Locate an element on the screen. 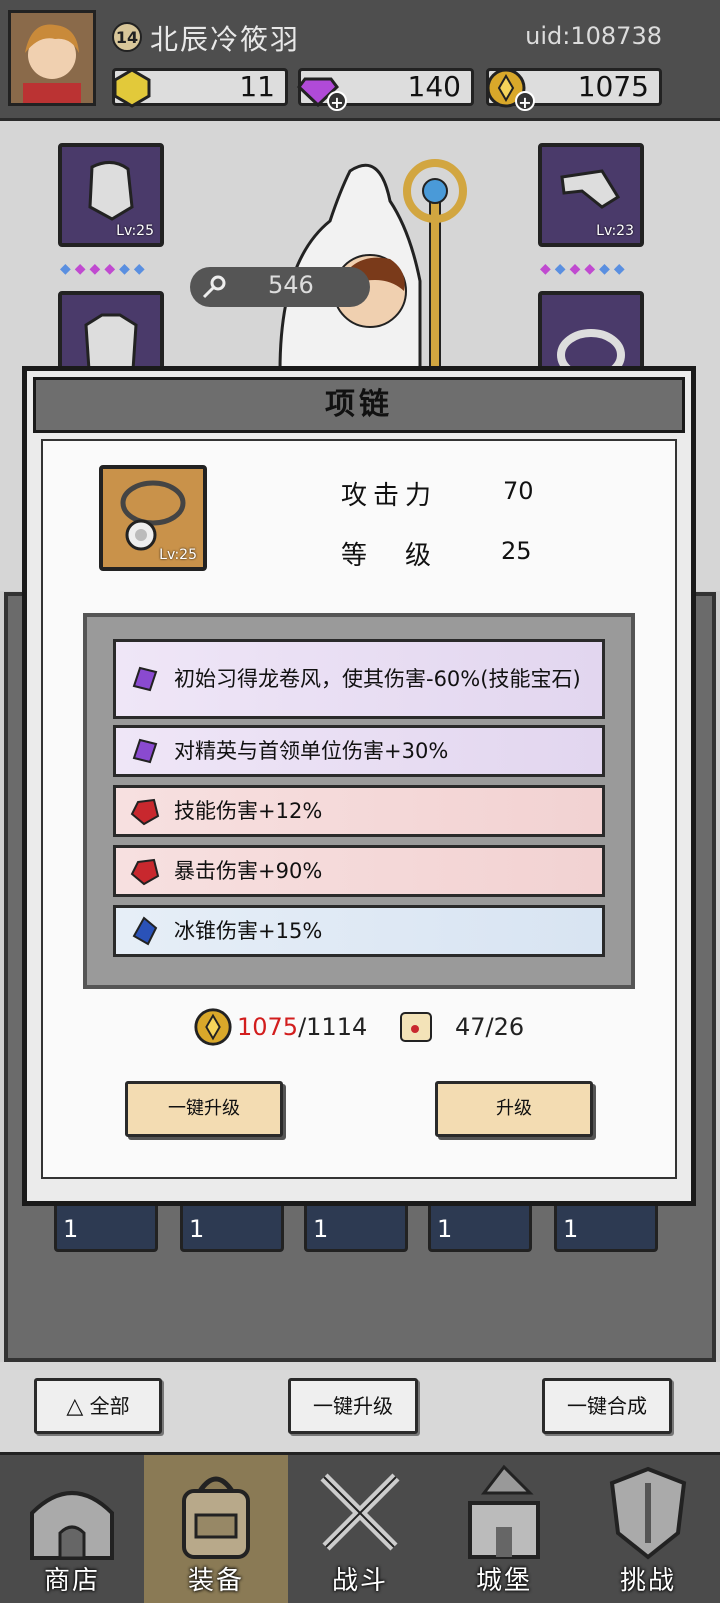 This screenshot has width=720, height=1603. nav-battle: 战斗 is located at coordinates (360, 1529).